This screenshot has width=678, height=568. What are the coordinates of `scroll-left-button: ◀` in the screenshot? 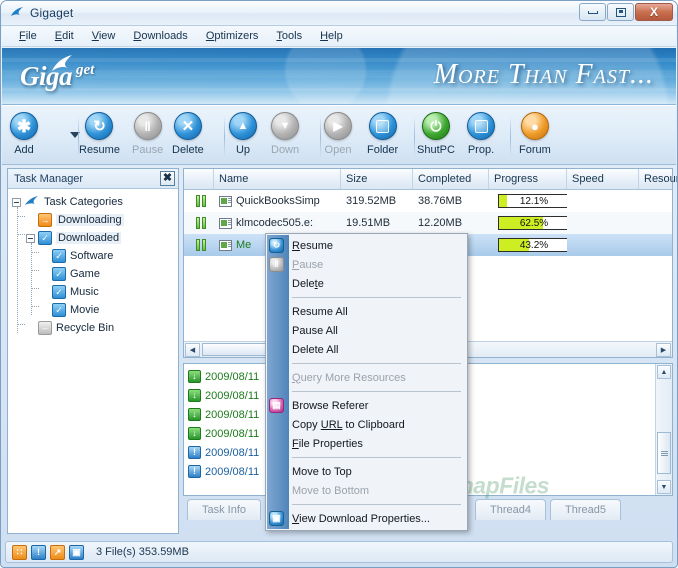 It's located at (192, 349).